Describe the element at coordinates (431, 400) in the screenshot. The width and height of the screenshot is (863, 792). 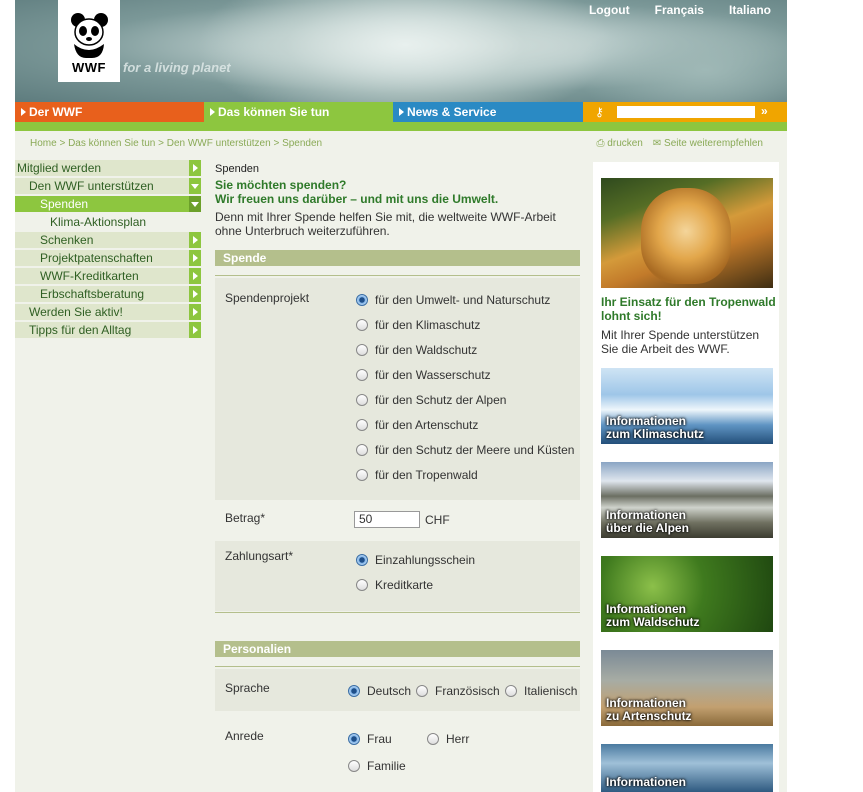
I see `project-radio-alpen: für den Schutz der Alpen` at that location.